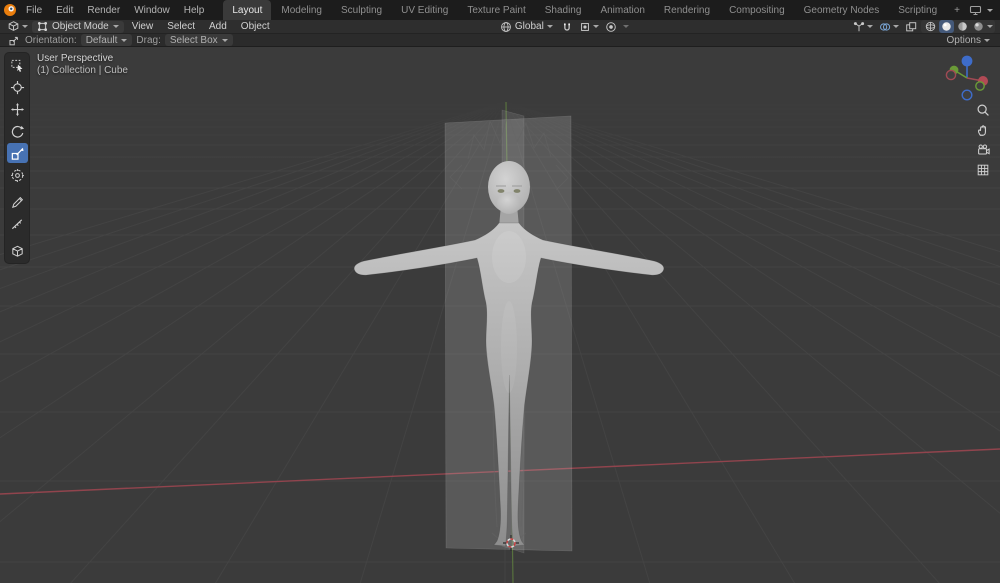 The image size is (1000, 583). I want to click on tool-cursor, so click(17, 87).